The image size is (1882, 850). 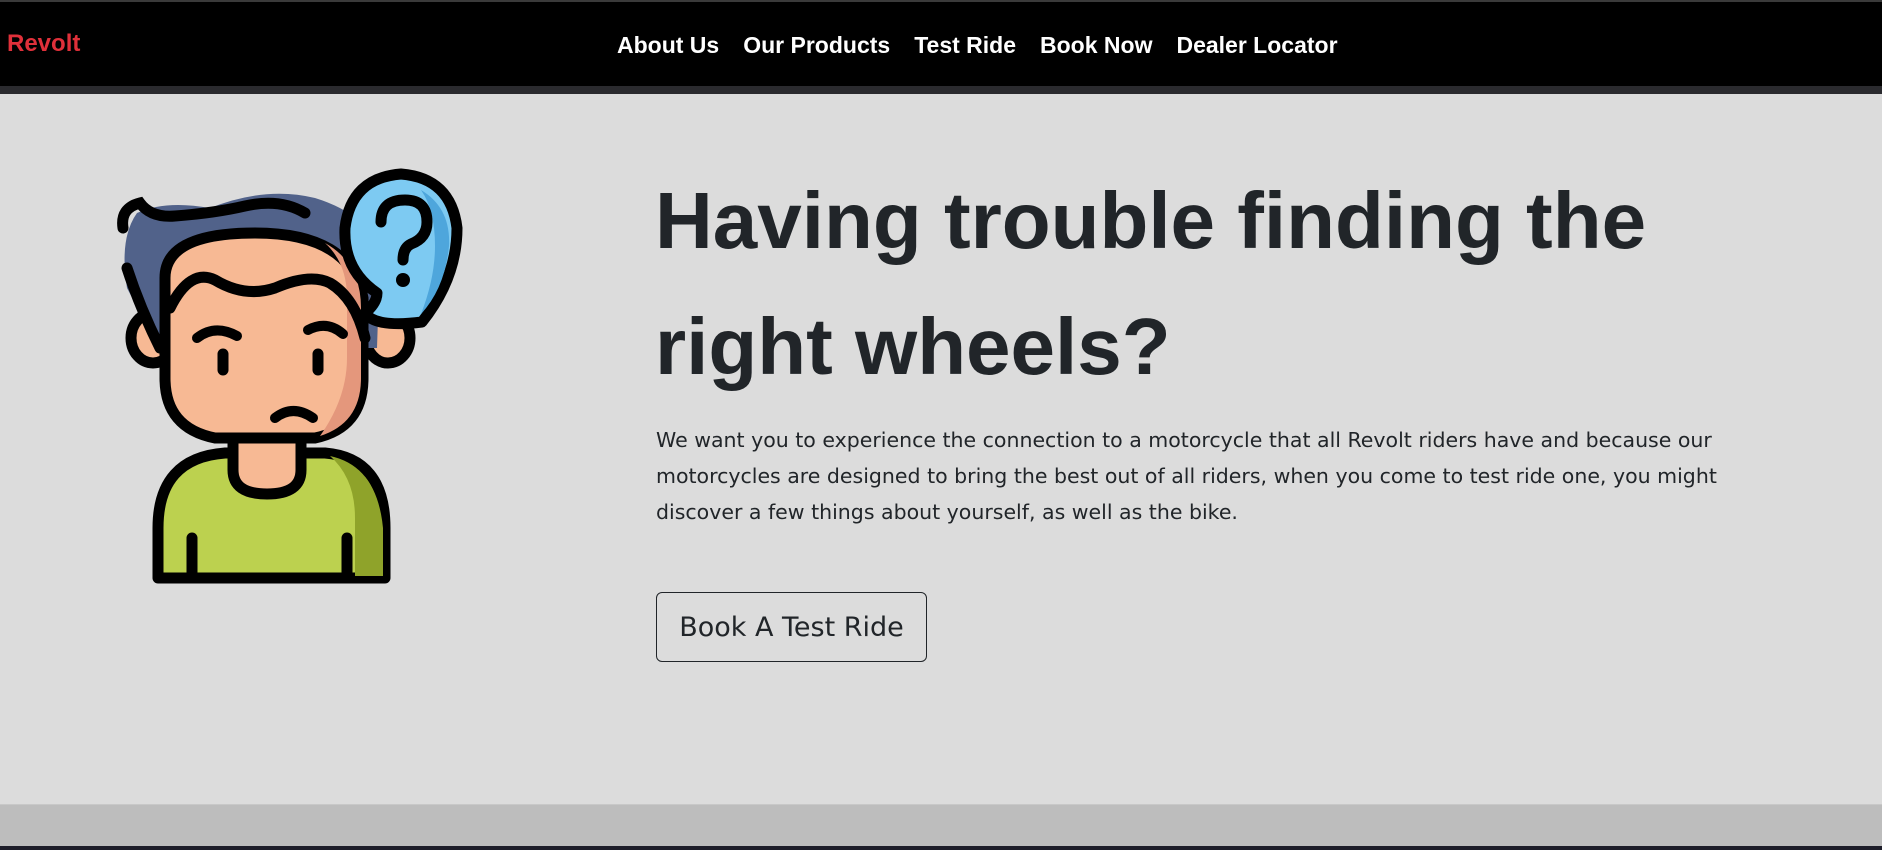 What do you see at coordinates (965, 45) in the screenshot?
I see `nav-link-test-ride: Test Ride` at bounding box center [965, 45].